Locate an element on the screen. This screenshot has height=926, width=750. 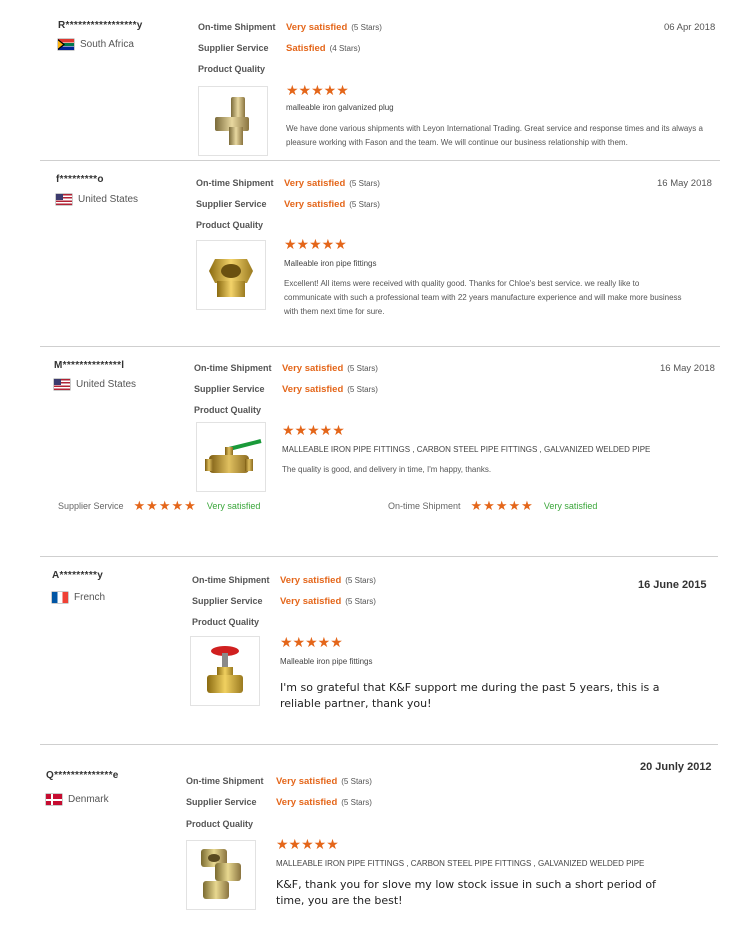
galvanized-plug-icon is located at coordinates (232, 121).